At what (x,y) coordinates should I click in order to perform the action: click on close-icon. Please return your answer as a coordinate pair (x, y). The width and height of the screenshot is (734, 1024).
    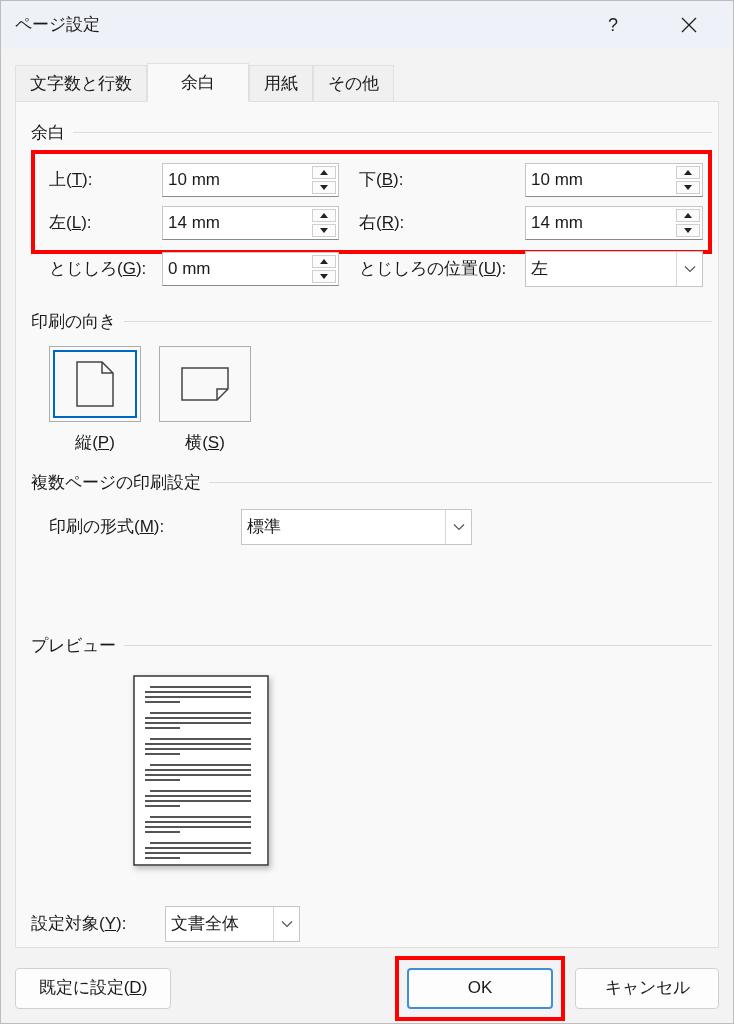
    Looking at the image, I should click on (689, 25).